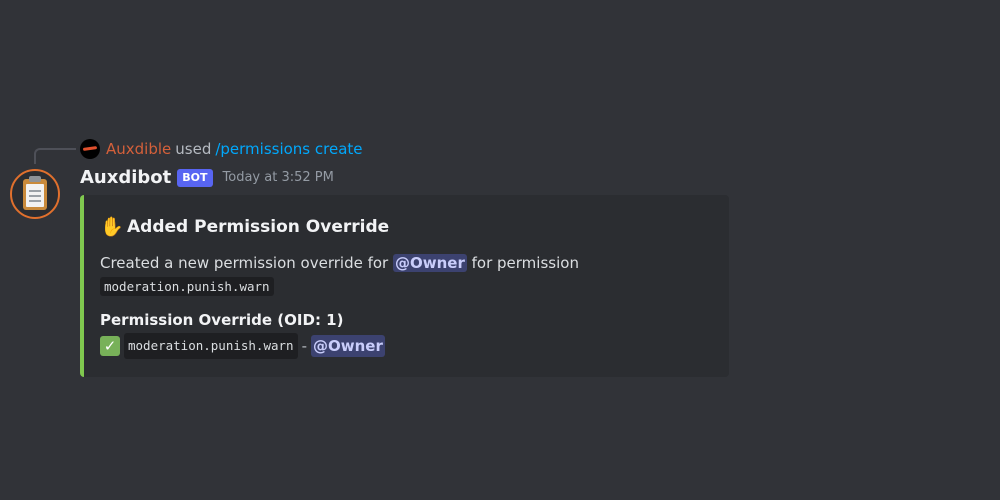 The width and height of the screenshot is (1000, 500). I want to click on embed-title-text: Added Permission Override, so click(258, 226).